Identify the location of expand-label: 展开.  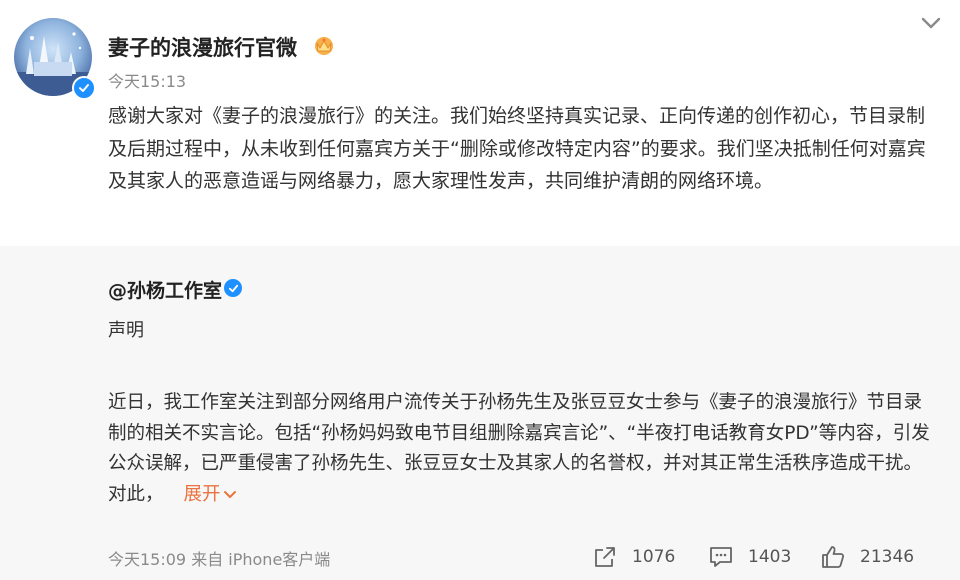
(202, 494).